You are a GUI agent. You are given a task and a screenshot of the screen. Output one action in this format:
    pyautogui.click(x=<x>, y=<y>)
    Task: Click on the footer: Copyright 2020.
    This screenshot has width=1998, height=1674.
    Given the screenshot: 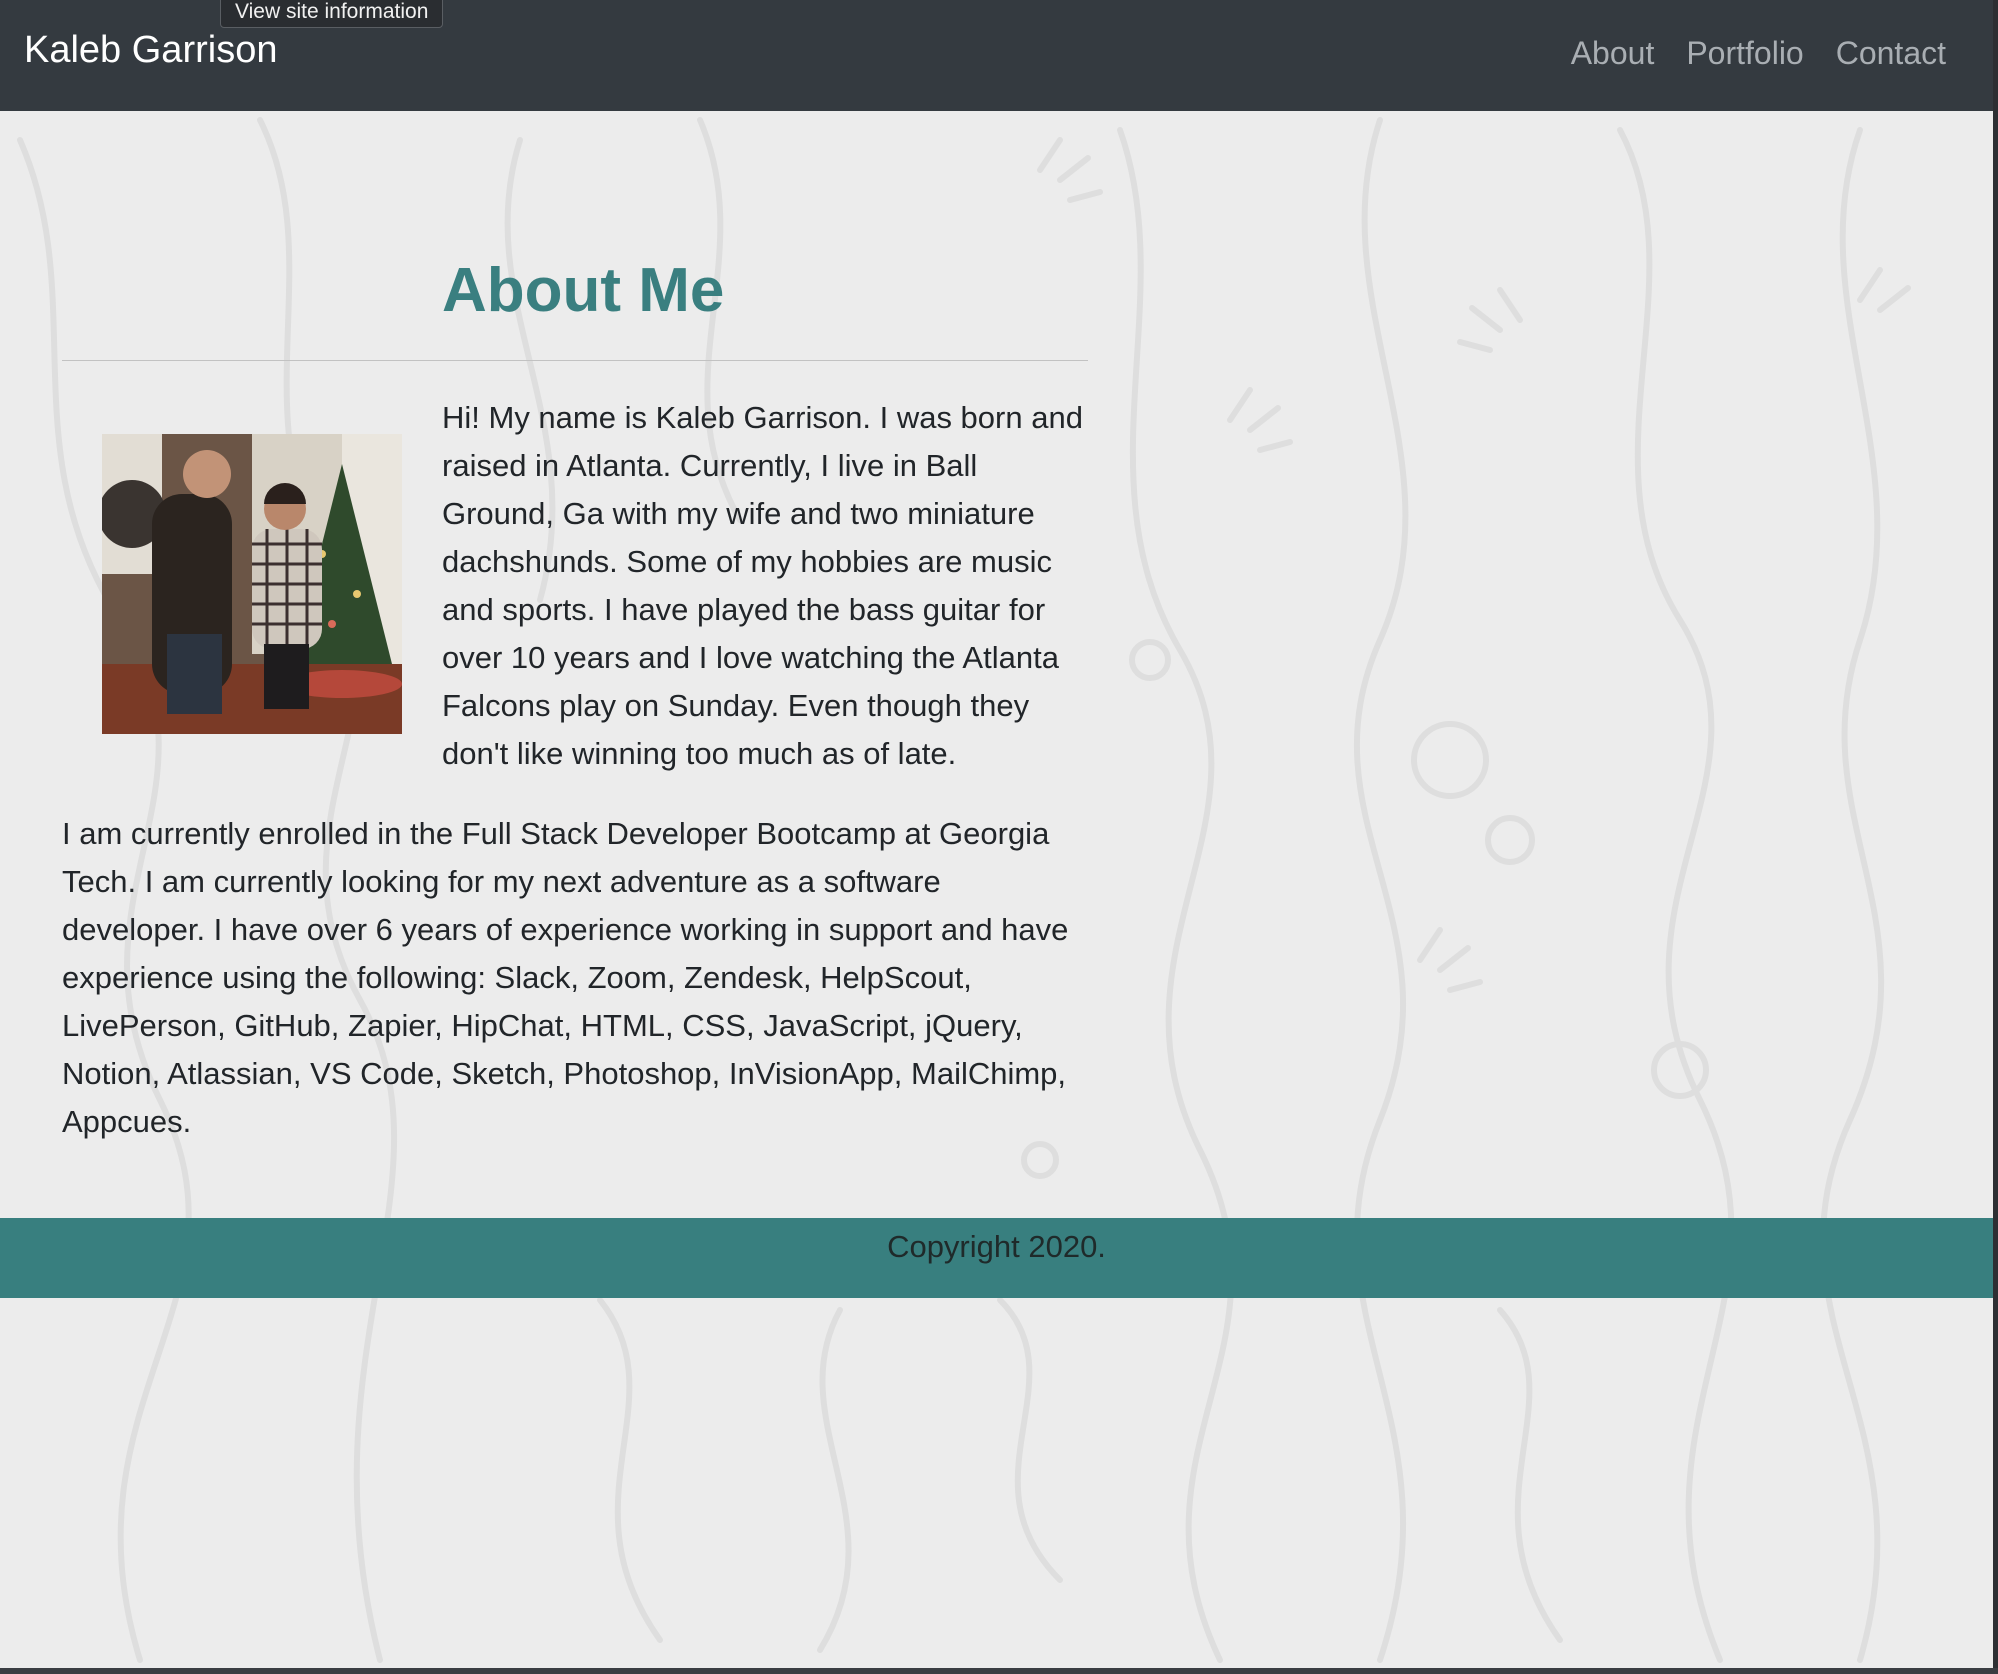 What is the action you would take?
    pyautogui.click(x=996, y=1258)
    